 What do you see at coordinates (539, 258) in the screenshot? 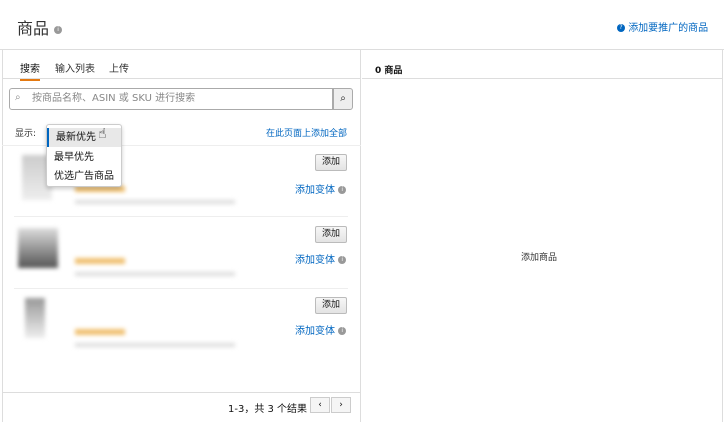
I see `empty-state-text: 添加商品` at bounding box center [539, 258].